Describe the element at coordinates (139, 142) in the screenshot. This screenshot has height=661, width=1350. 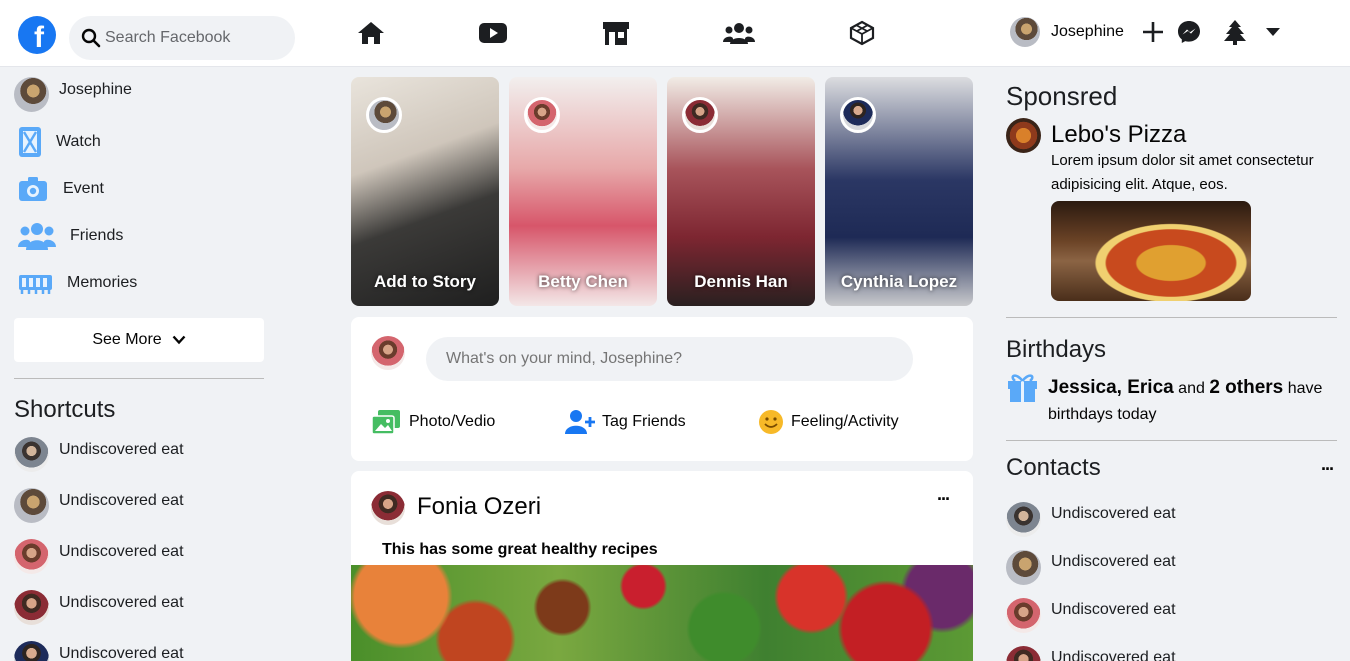
I see `sidebar-item-watch: Watch` at that location.